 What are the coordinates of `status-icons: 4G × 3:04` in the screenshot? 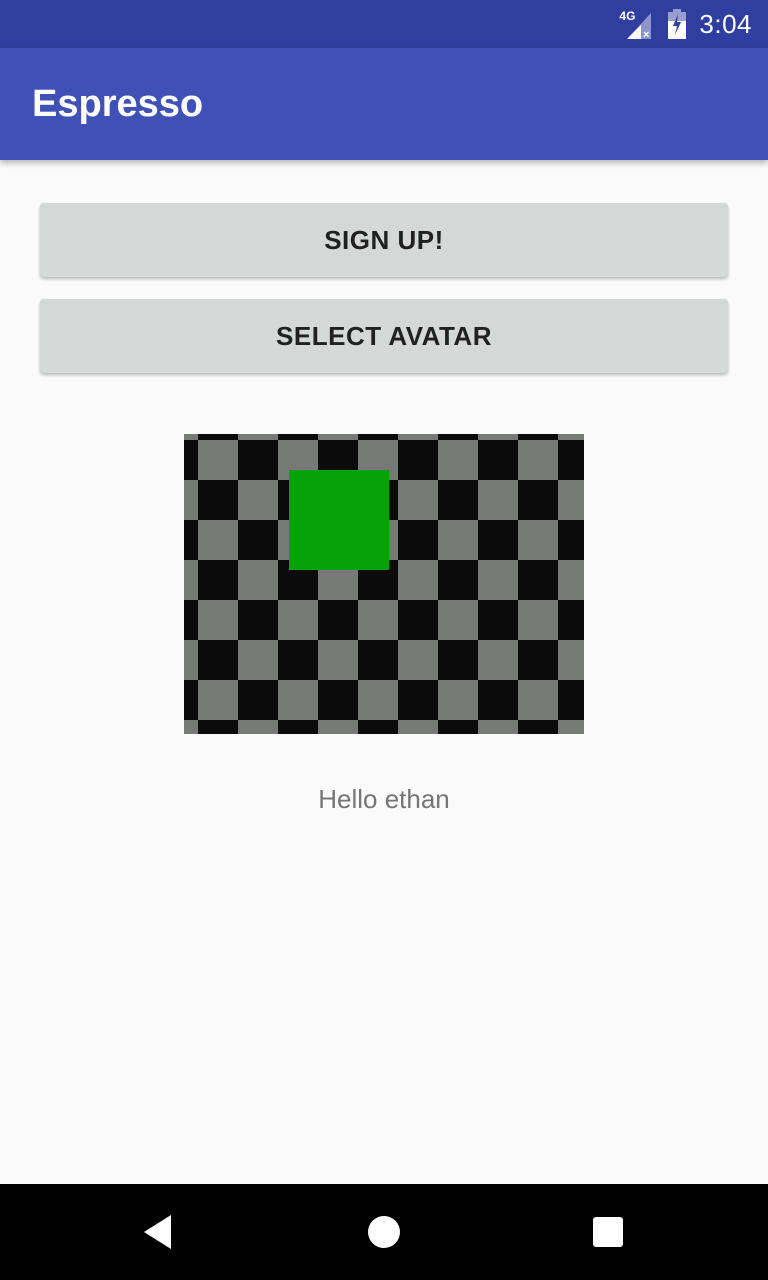 It's located at (685, 24).